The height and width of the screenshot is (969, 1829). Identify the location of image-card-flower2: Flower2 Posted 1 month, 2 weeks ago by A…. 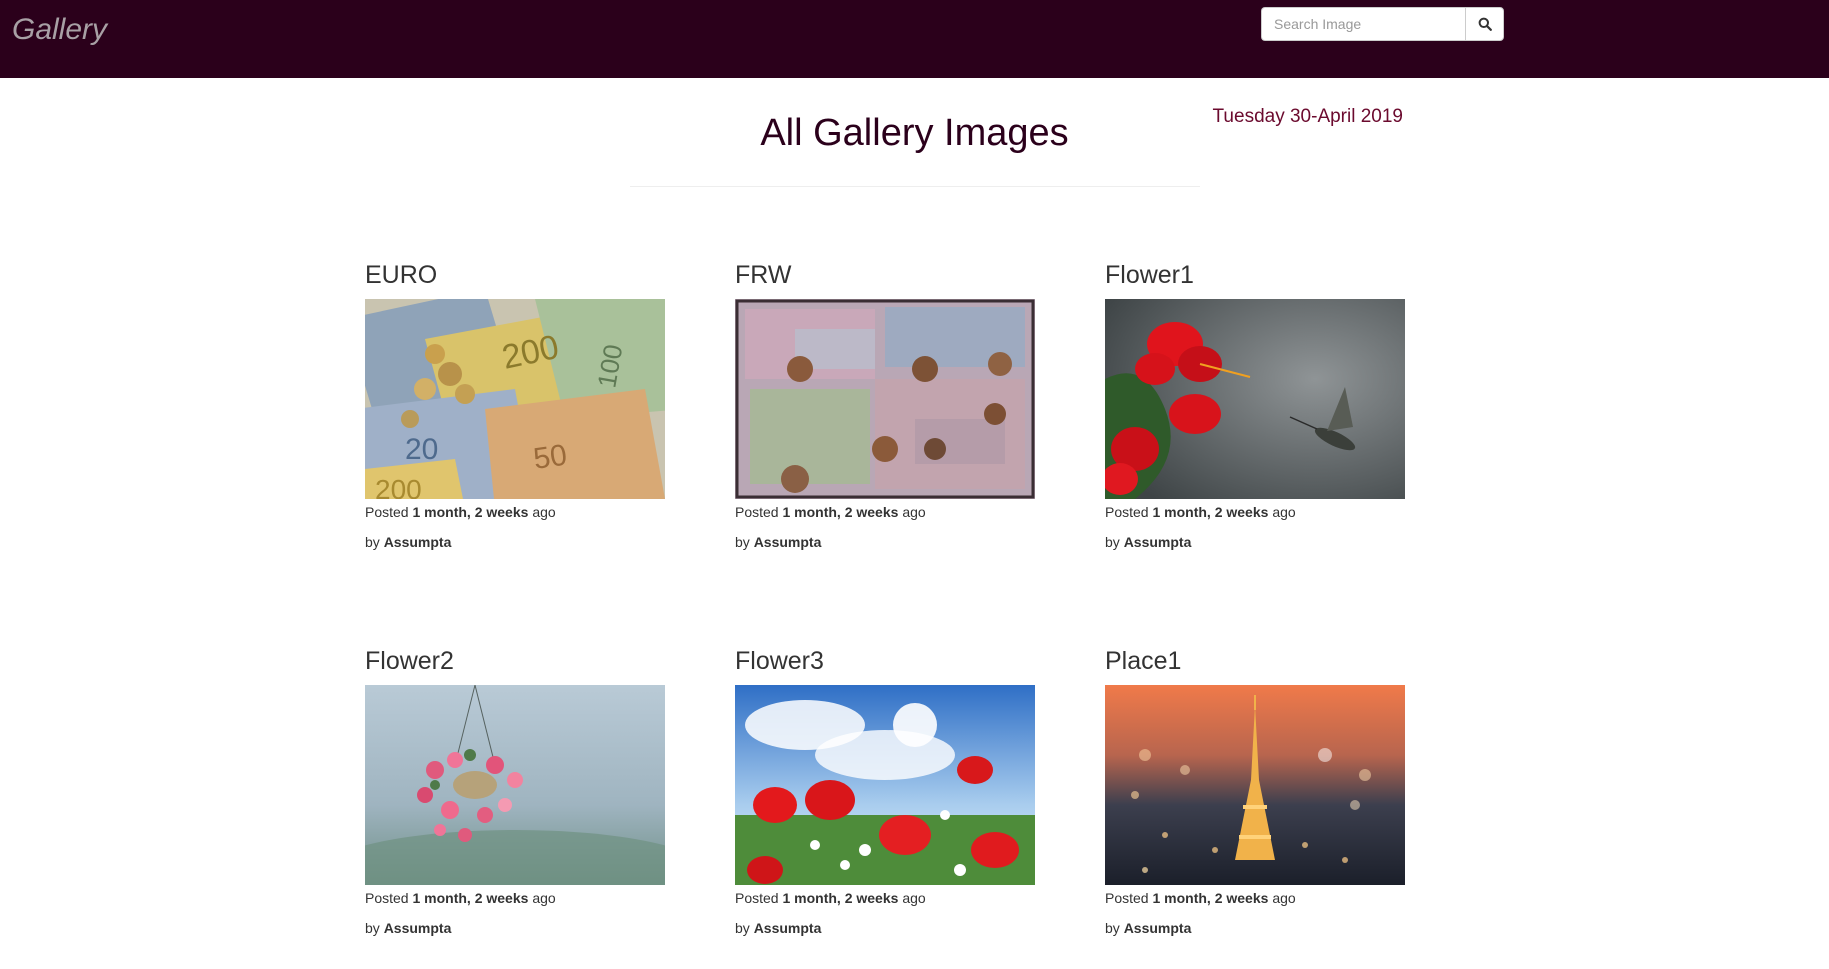
(515, 789).